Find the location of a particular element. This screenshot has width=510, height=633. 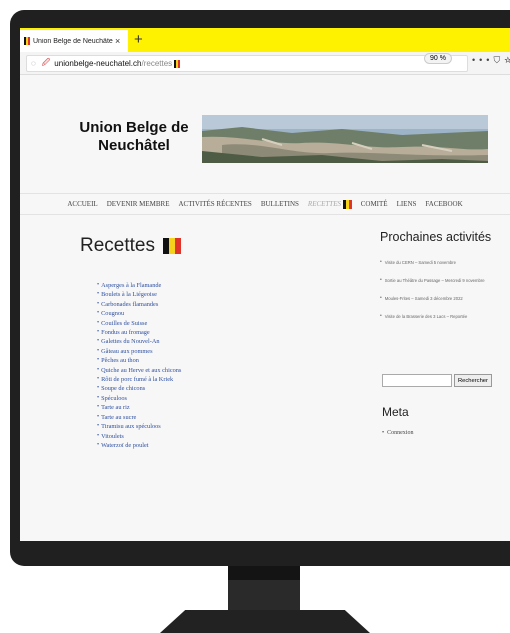

insecure-lock-icon: 🖉 is located at coordinates (46, 64).